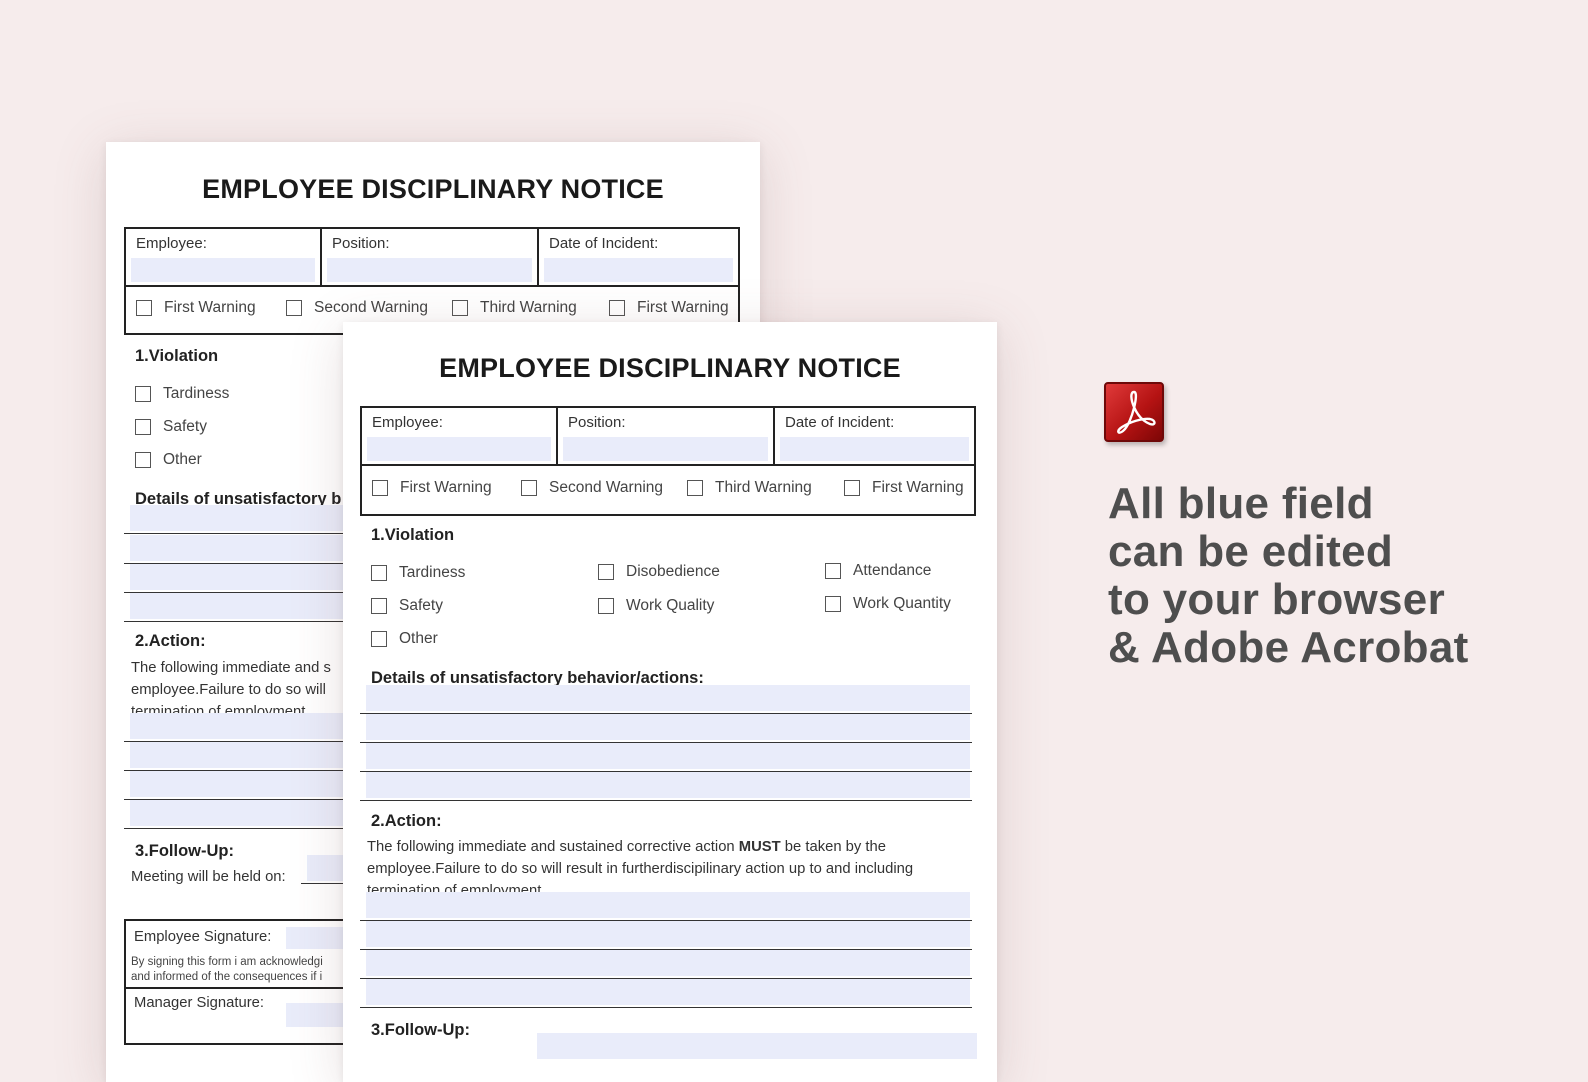  I want to click on work-quality-checkbox: Work Quality, so click(656, 606).